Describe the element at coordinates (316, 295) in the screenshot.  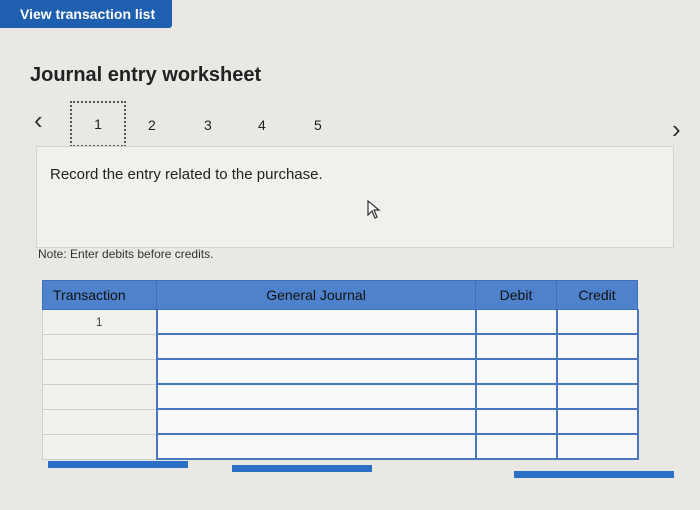
I see `header-general-journal: General Journal` at that location.